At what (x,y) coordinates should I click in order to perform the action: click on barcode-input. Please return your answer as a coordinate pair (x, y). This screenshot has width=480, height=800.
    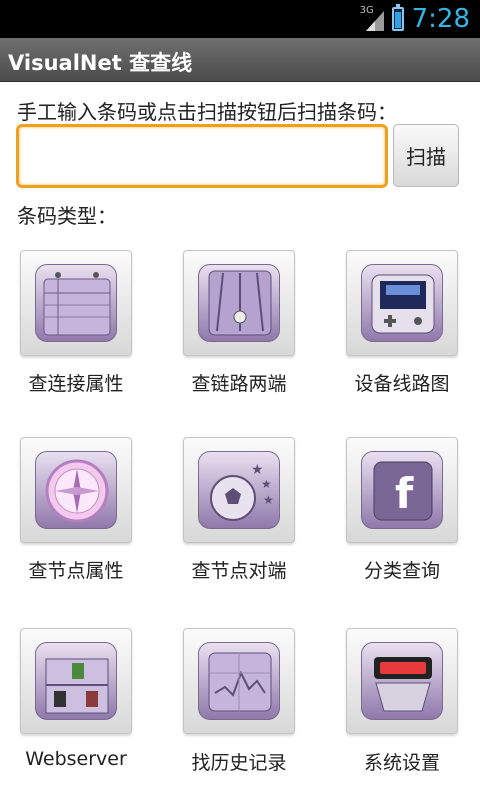
    Looking at the image, I should click on (202, 156).